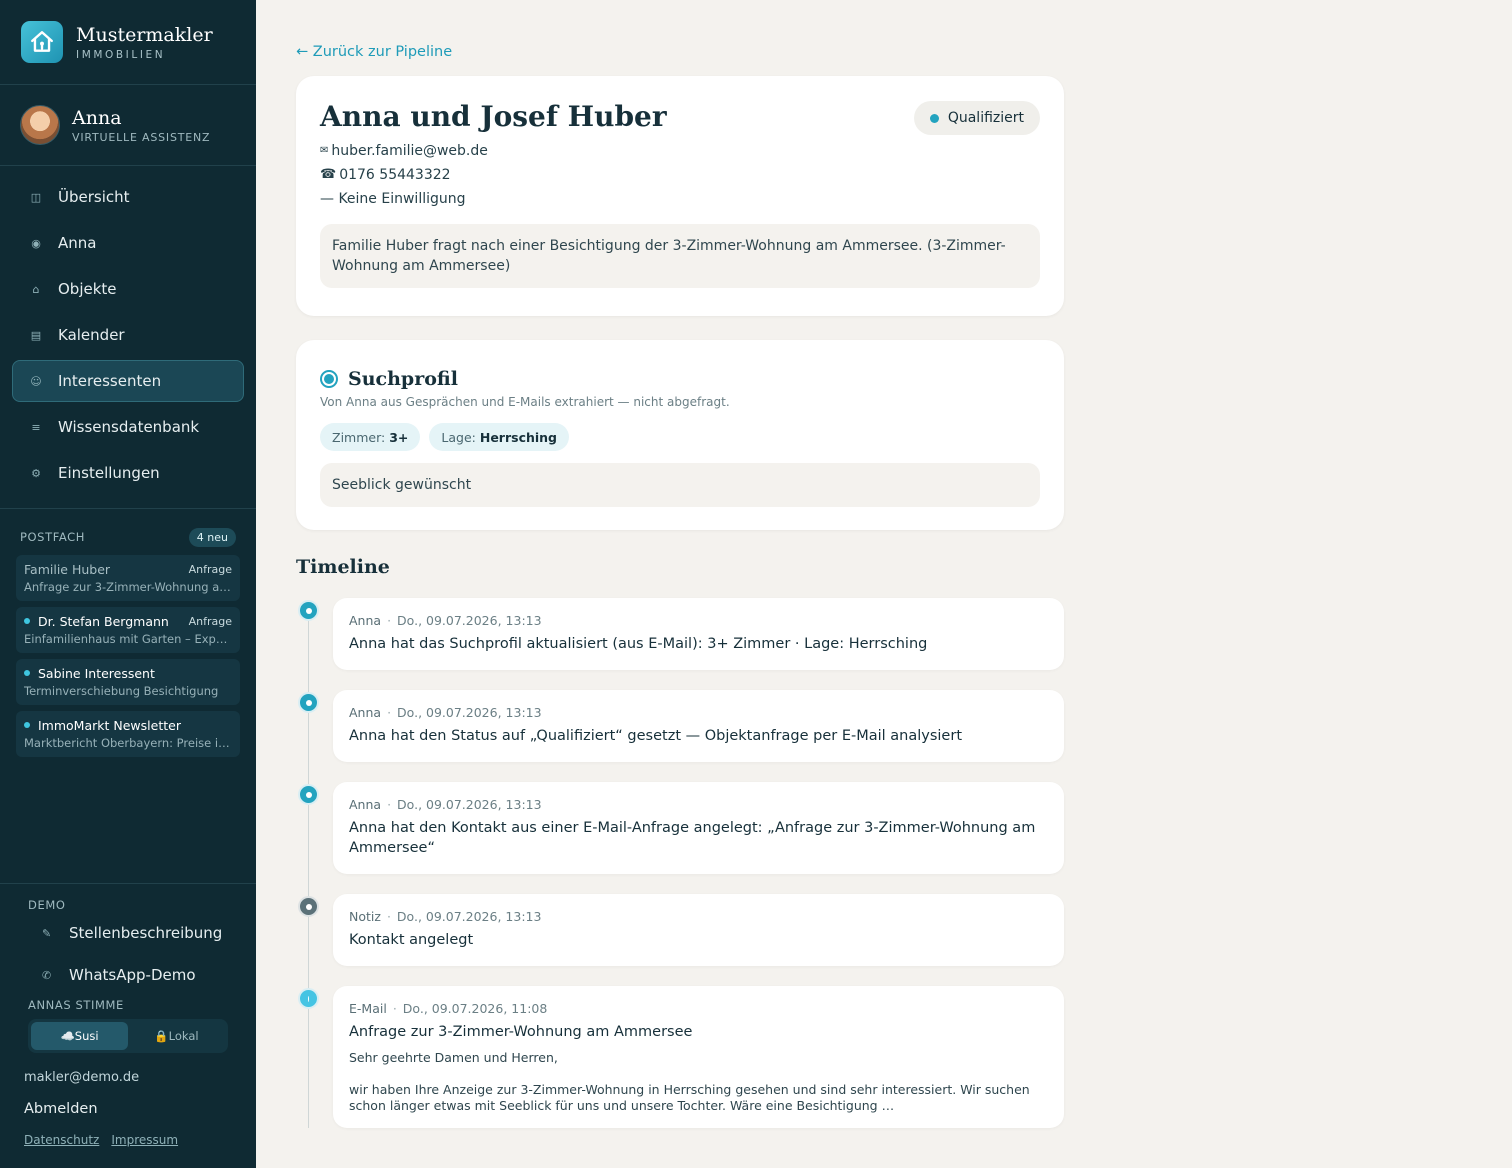  I want to click on event-text: Kontakt angelegt, so click(411, 940).